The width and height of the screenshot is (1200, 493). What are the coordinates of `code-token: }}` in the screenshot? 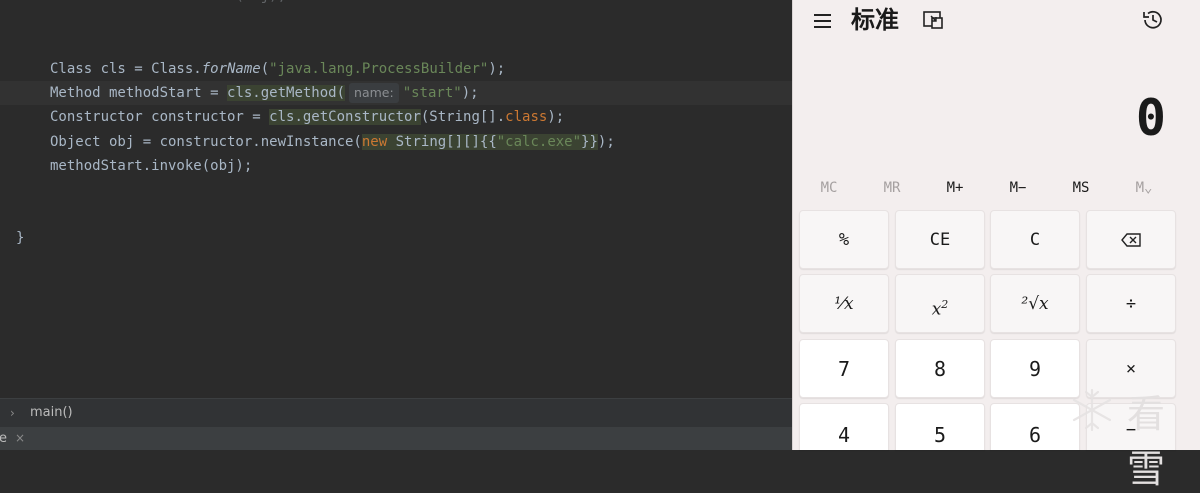 It's located at (589, 142).